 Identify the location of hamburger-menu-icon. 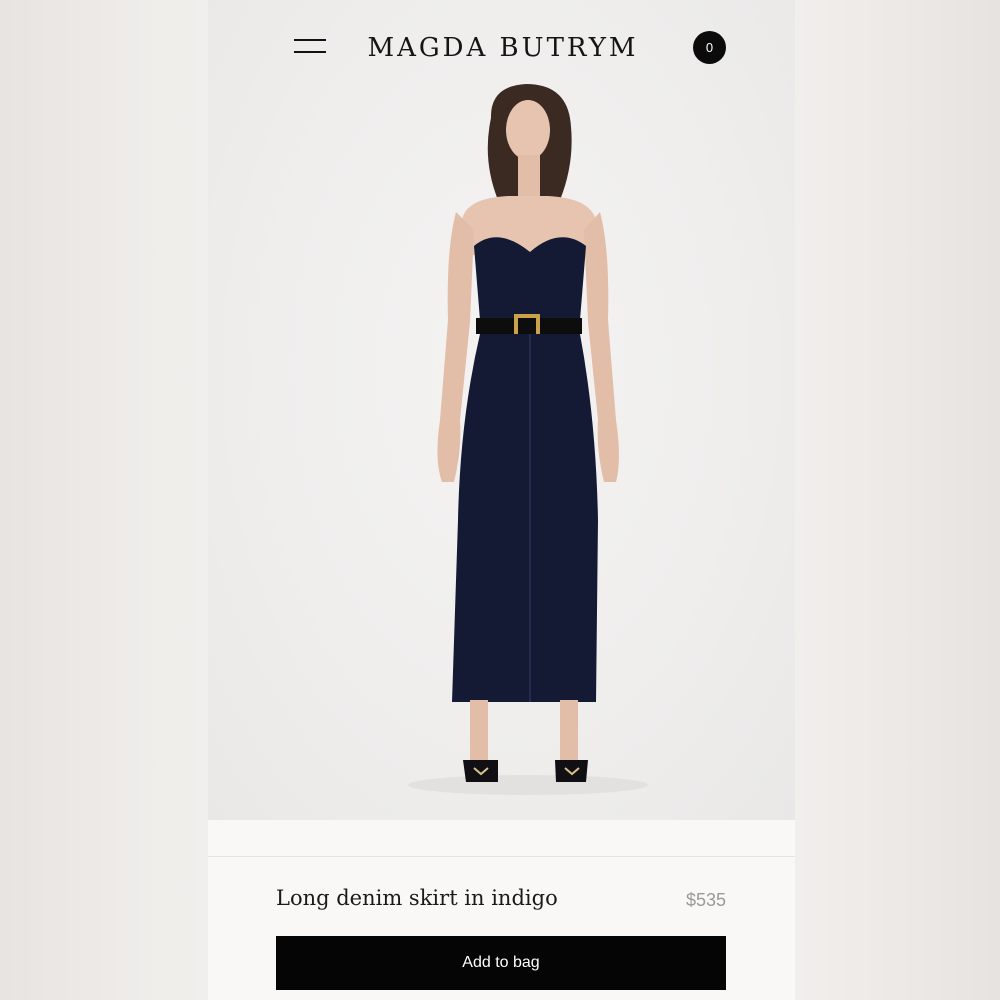
(310, 47).